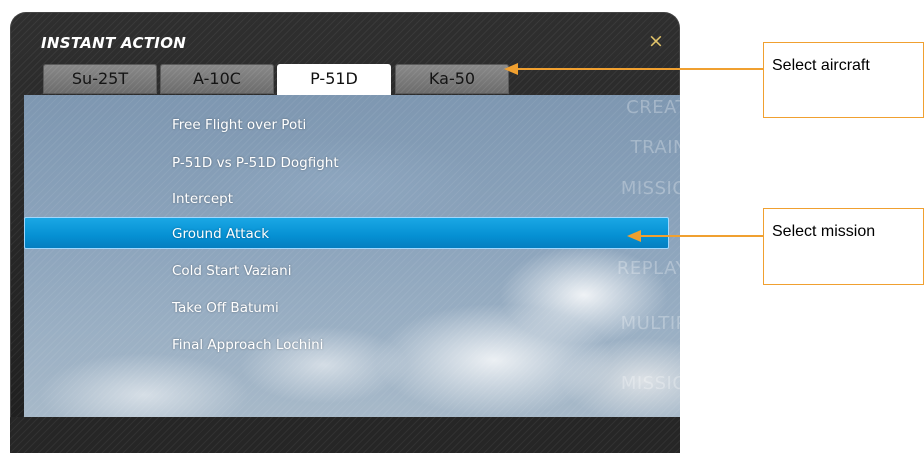  Describe the element at coordinates (633, 152) in the screenshot. I see `callout-arrows` at that location.